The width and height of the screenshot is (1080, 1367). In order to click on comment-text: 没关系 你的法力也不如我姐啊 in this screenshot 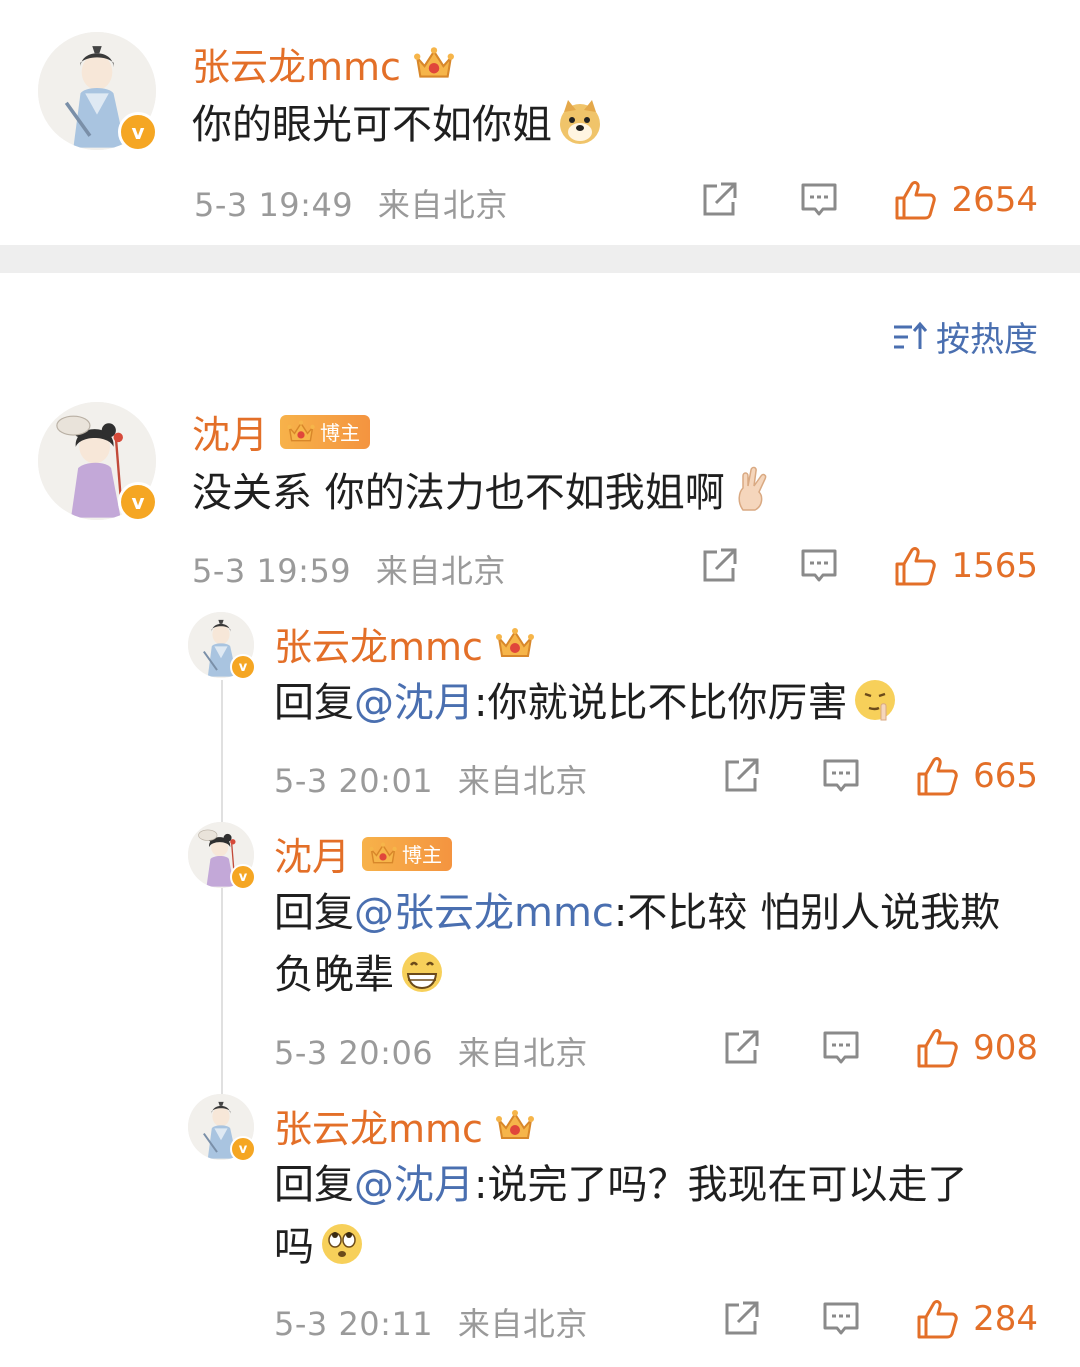, I will do `click(484, 493)`.